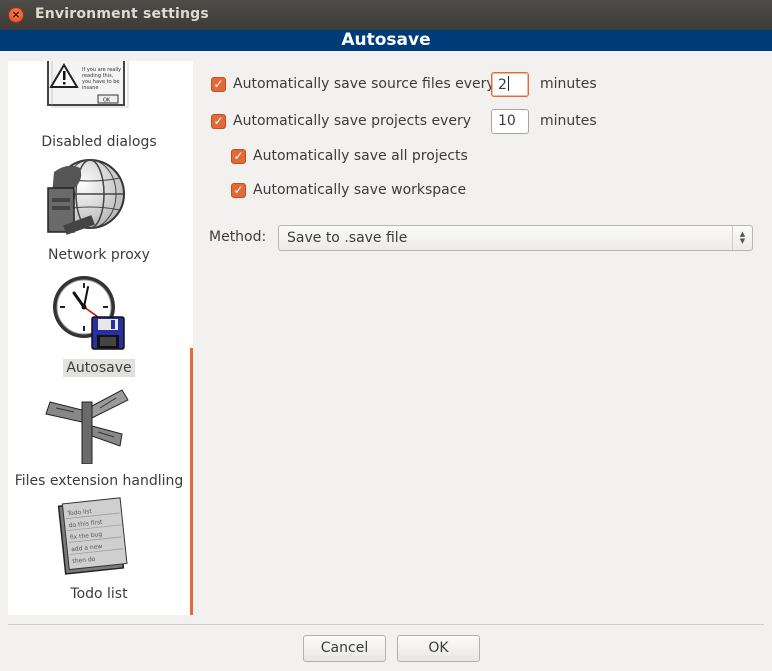 This screenshot has height=671, width=772. I want to click on clock-floppy-icon, so click(89, 313).